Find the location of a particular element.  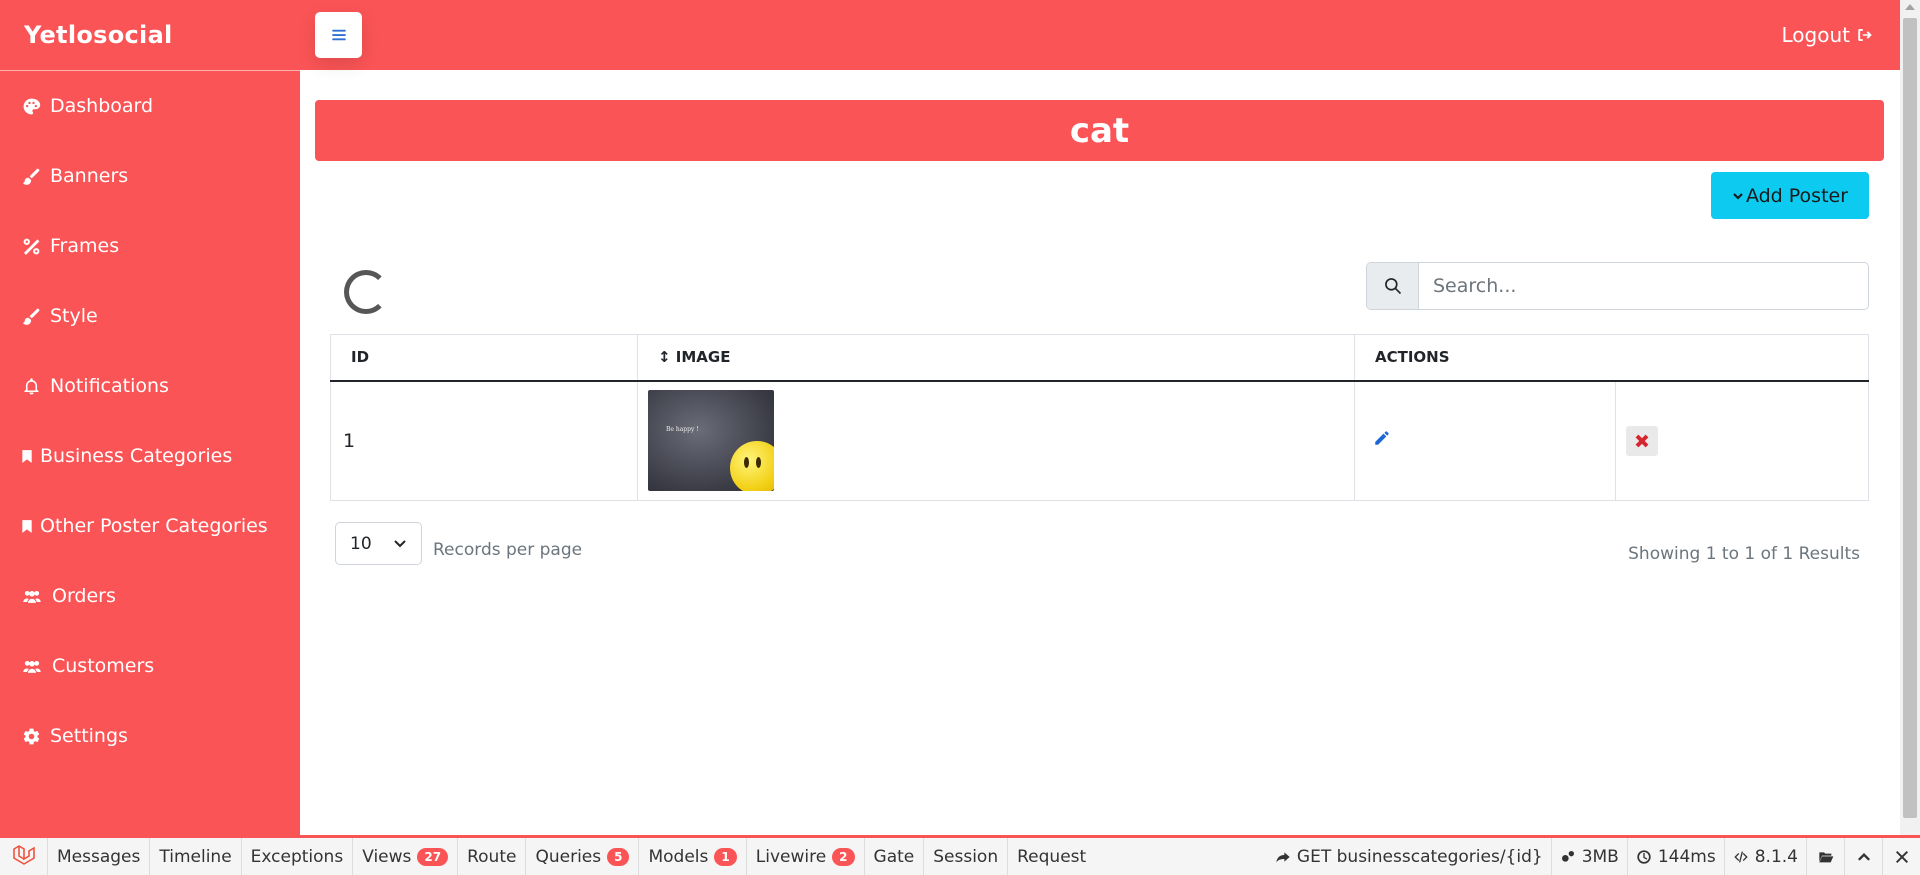

debugbar-tab-exceptions: Exceptions is located at coordinates (298, 856).